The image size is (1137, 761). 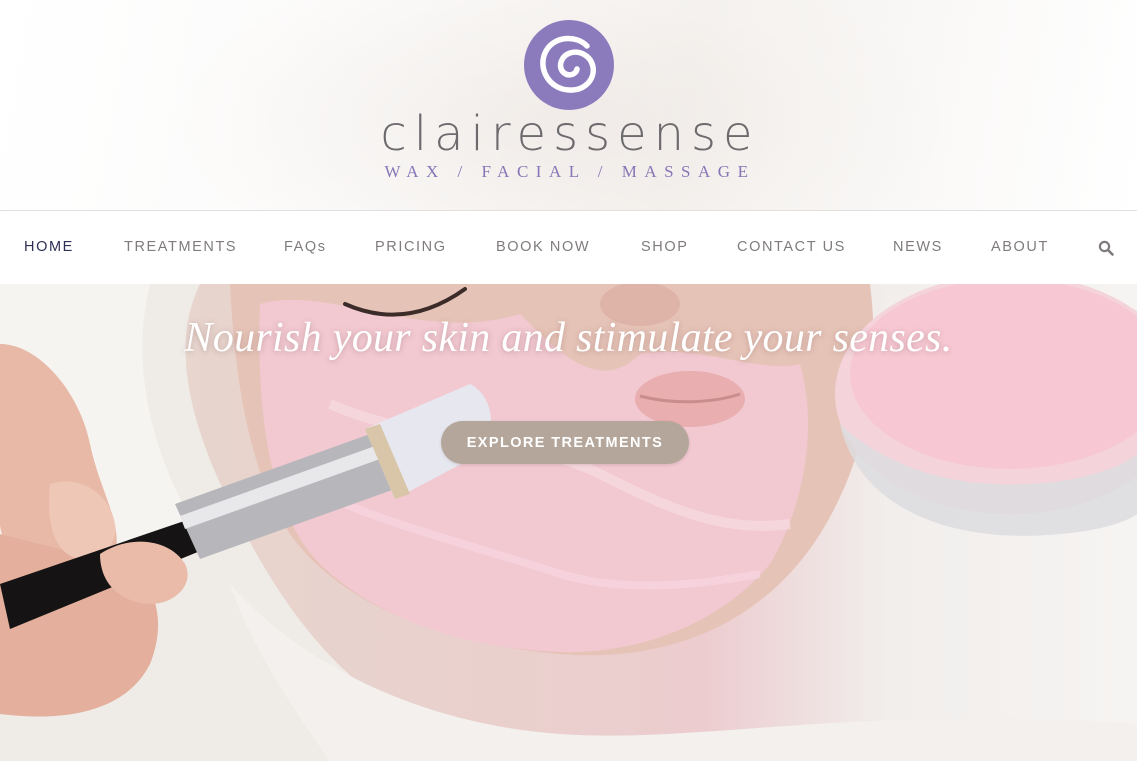 I want to click on nav-item-news: NEWS, so click(x=918, y=247).